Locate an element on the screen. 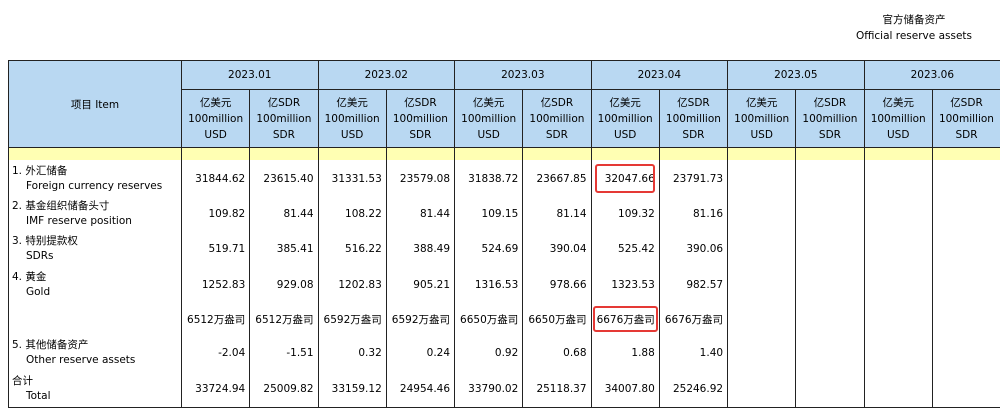 The image size is (1000, 408). cell-value: 6512万盎司 is located at coordinates (284, 320).